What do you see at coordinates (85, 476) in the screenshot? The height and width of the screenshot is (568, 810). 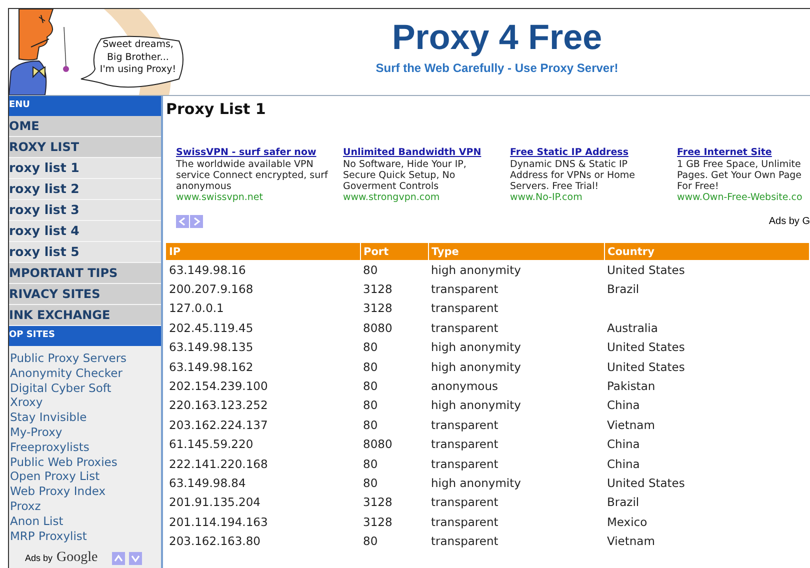 I see `site-link: Open Proxy List` at bounding box center [85, 476].